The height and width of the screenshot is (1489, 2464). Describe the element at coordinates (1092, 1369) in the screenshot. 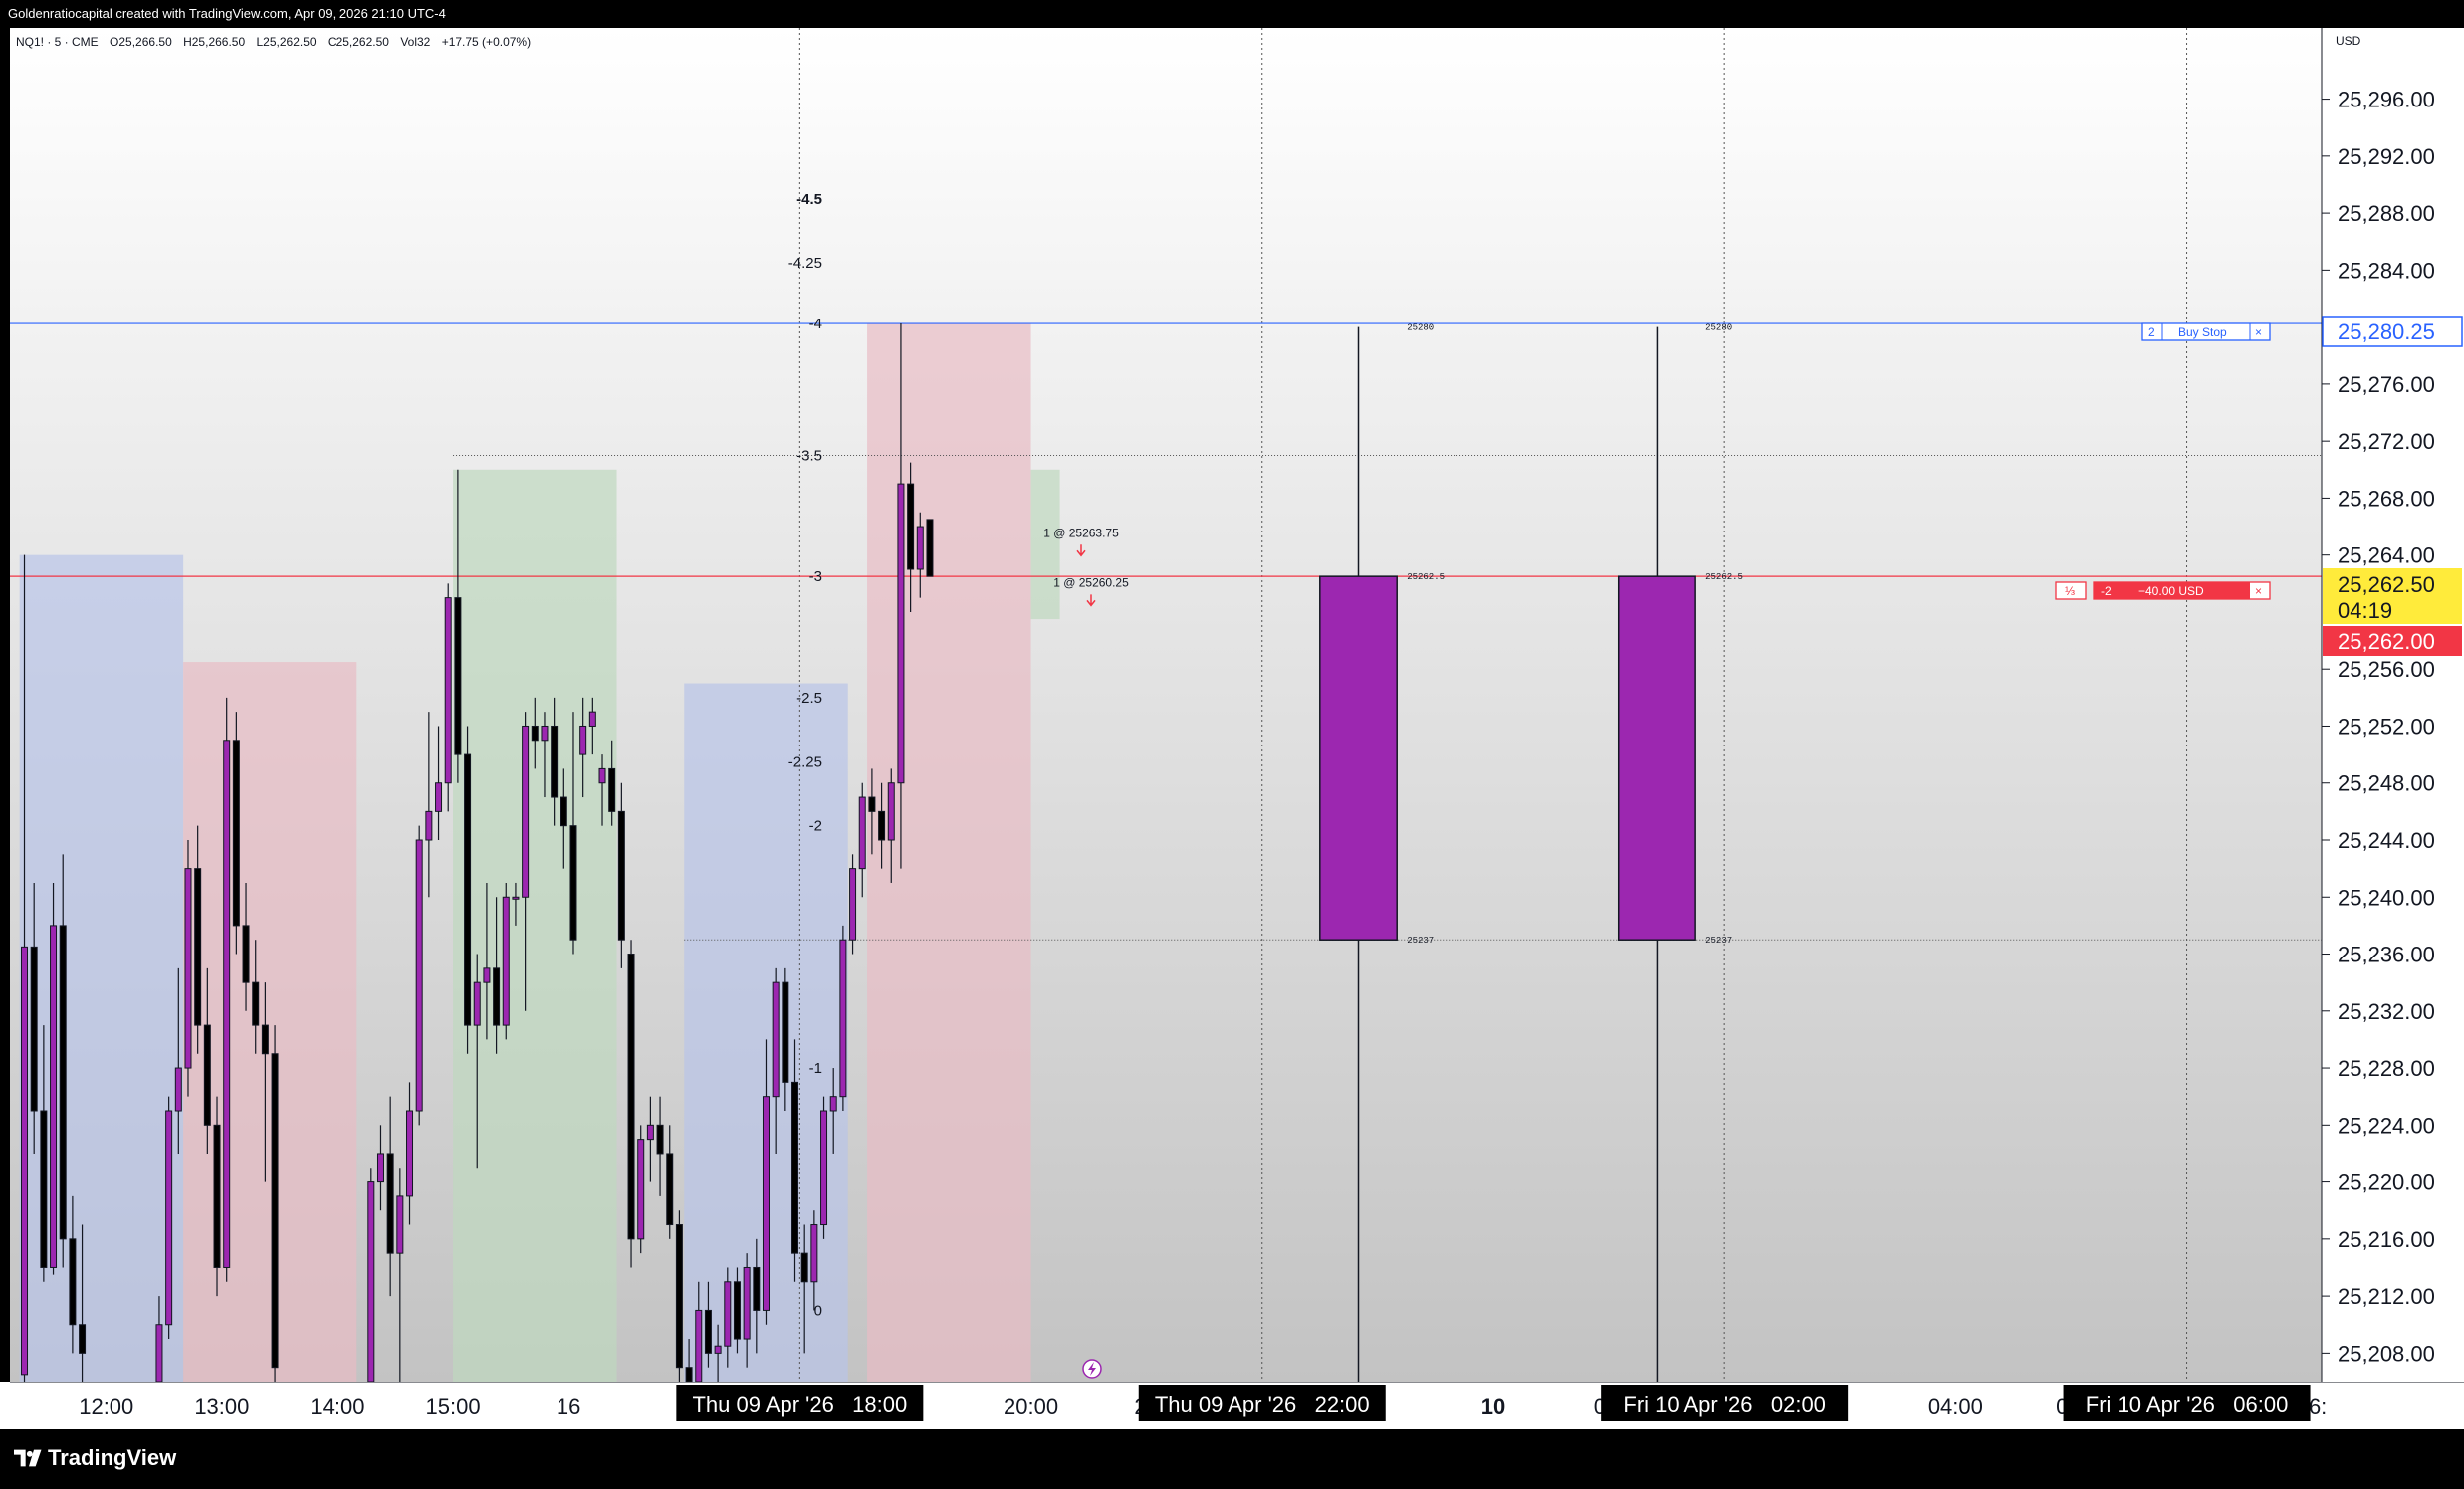

I see `lightning-icon` at that location.